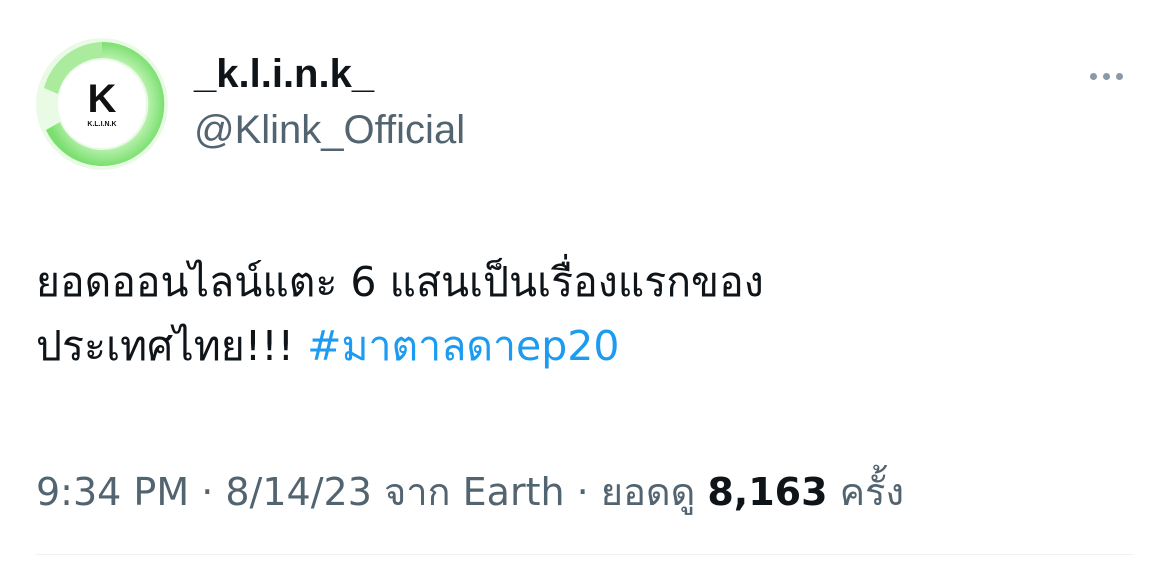 Image resolution: width=1170 pixels, height=587 pixels. I want to click on views-label: ยอดดู, so click(654, 492).